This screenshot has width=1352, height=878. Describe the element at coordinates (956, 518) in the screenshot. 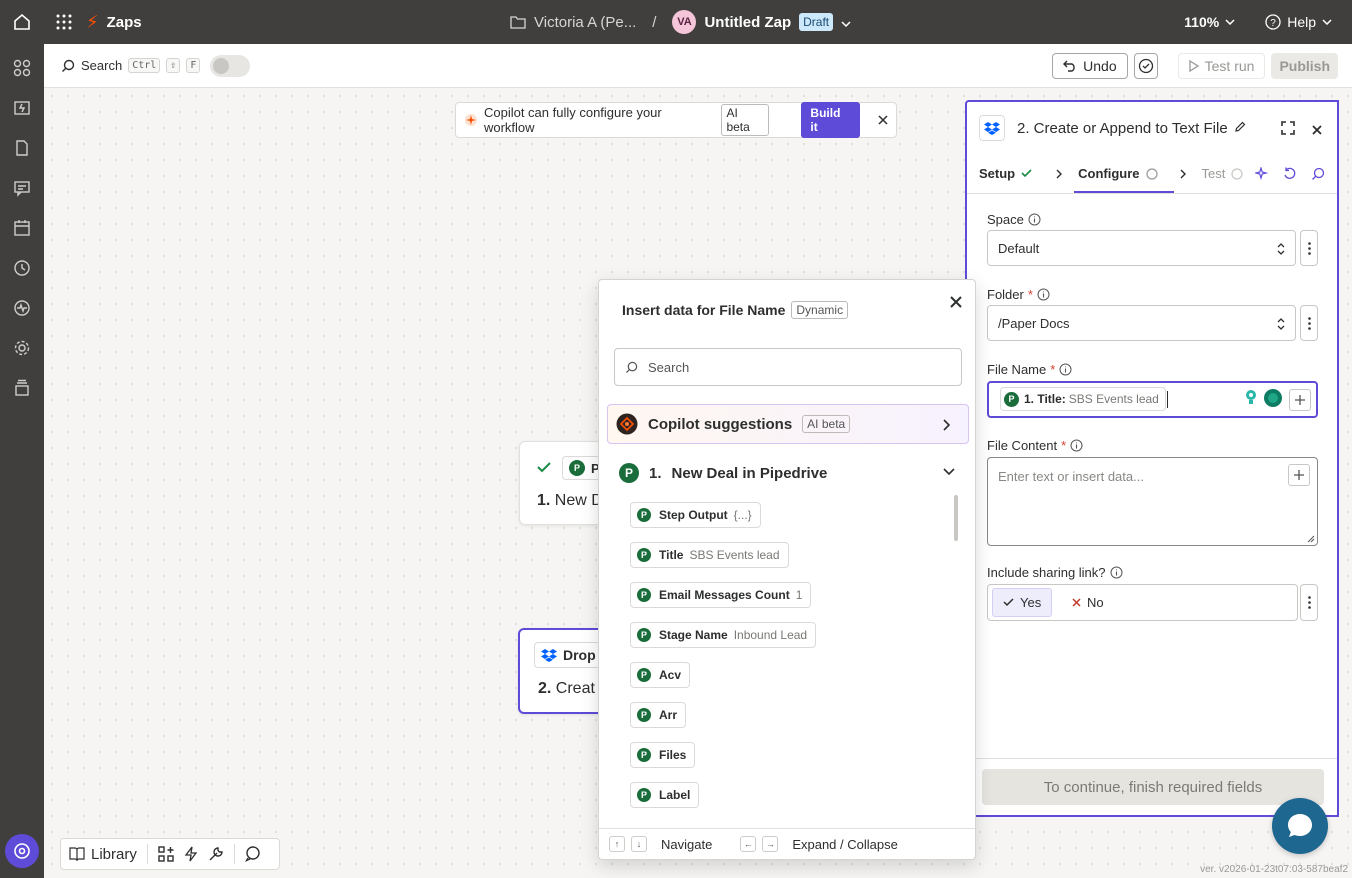

I see `scrollbar` at that location.